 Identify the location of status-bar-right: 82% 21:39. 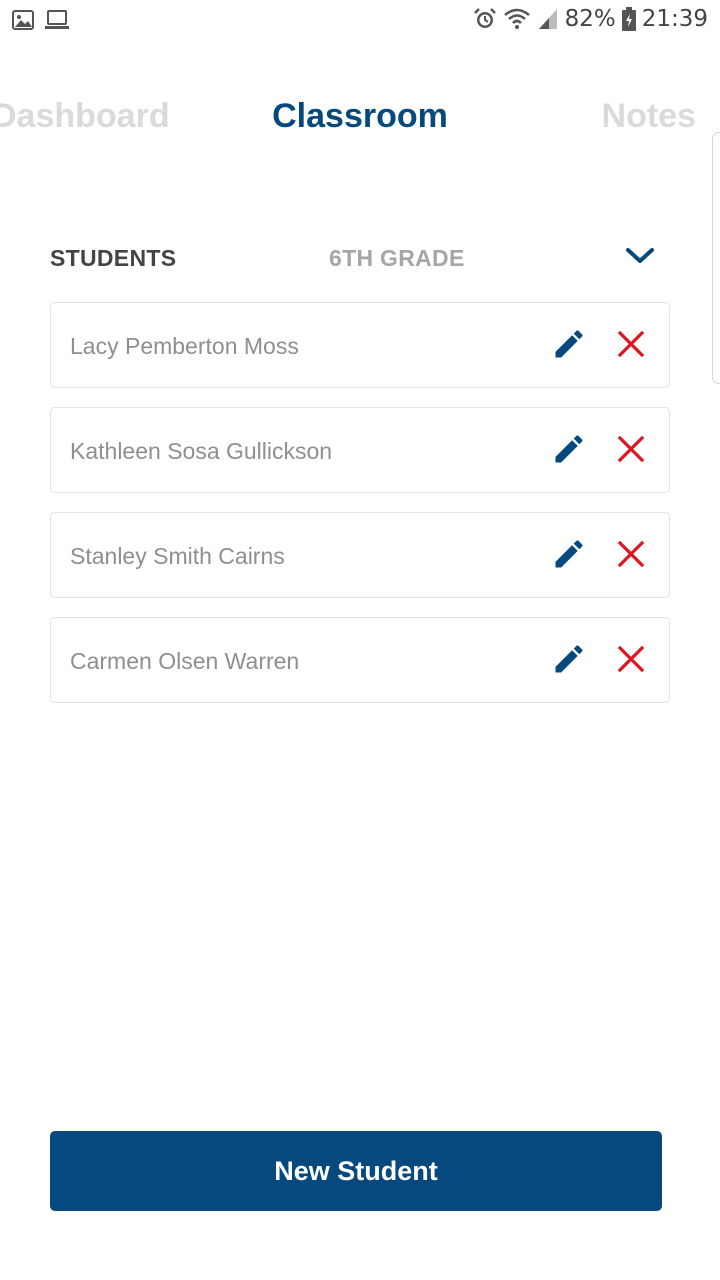
(590, 19).